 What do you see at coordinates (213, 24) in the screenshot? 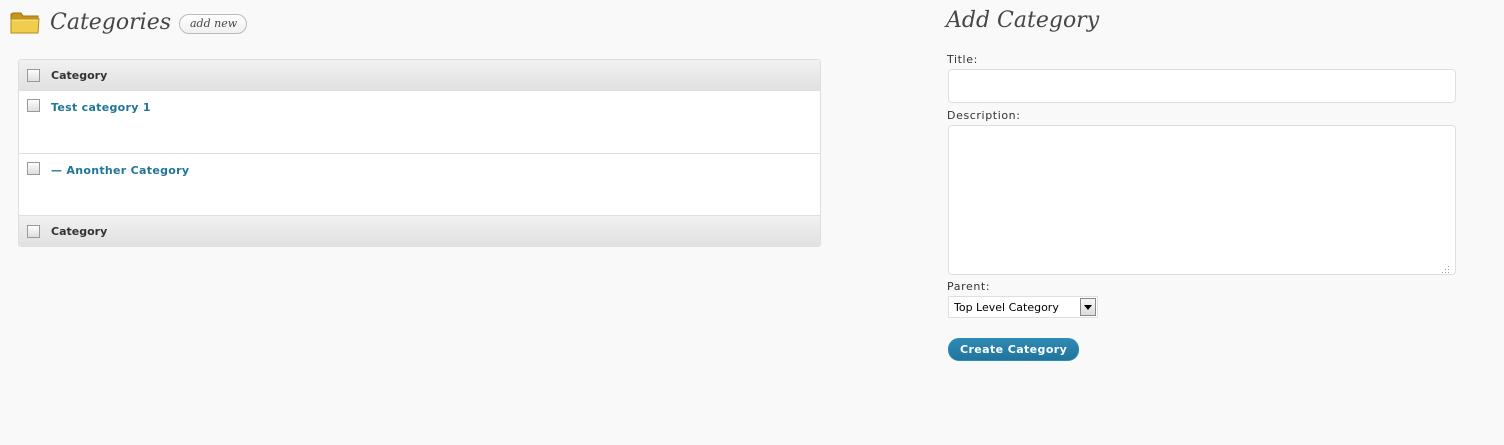
I see `add-new-button: add new` at bounding box center [213, 24].